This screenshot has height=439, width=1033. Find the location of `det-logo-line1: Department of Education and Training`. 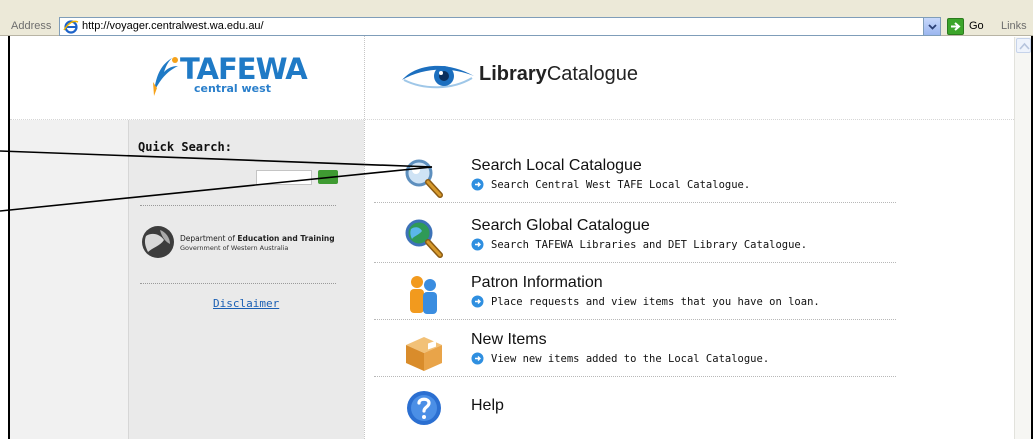

det-logo-line1: Department of Education and Training is located at coordinates (257, 238).